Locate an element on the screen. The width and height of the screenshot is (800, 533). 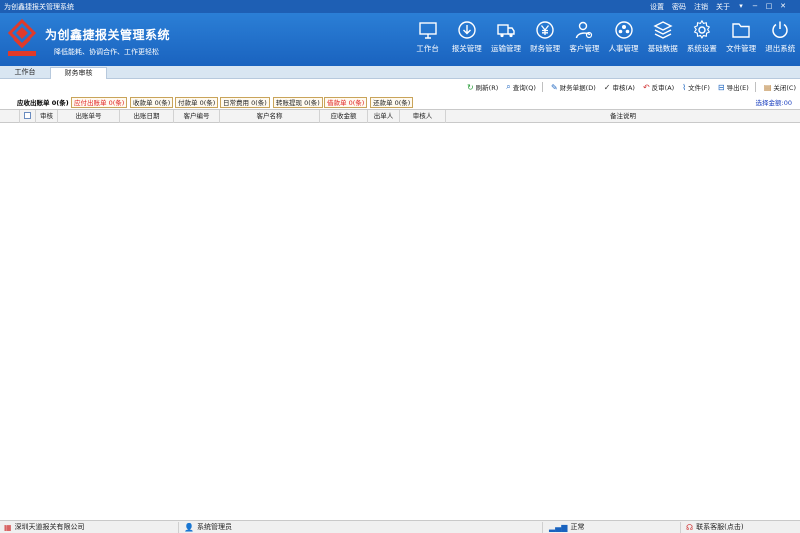
search-icon: ⌕ is located at coordinates (508, 86).